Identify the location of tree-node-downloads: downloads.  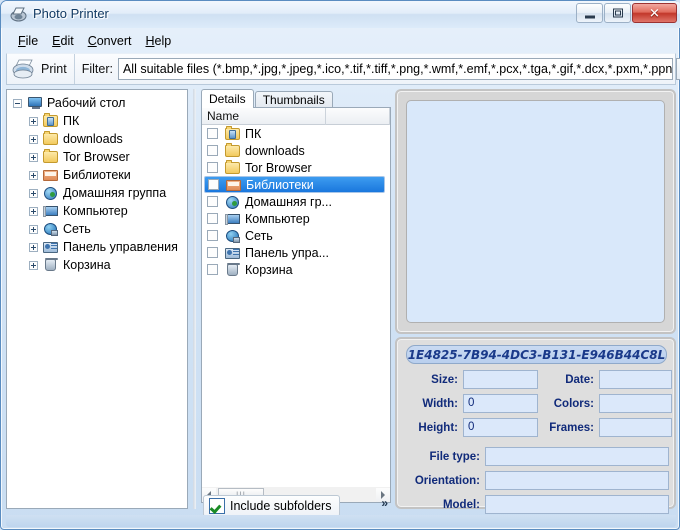
(100, 139).